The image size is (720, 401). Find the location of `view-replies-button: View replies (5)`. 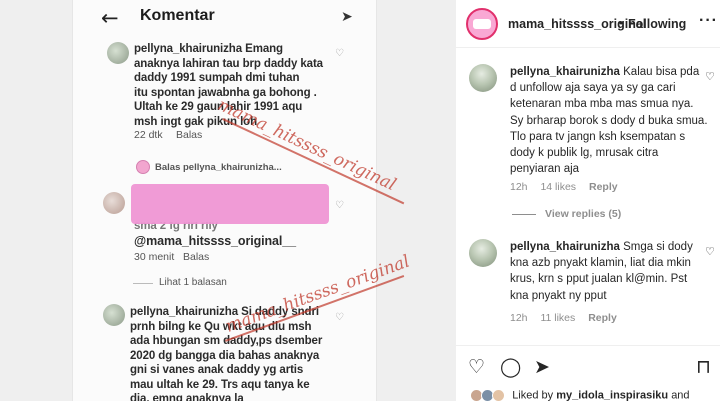

view-replies-button: View replies (5) is located at coordinates (583, 214).